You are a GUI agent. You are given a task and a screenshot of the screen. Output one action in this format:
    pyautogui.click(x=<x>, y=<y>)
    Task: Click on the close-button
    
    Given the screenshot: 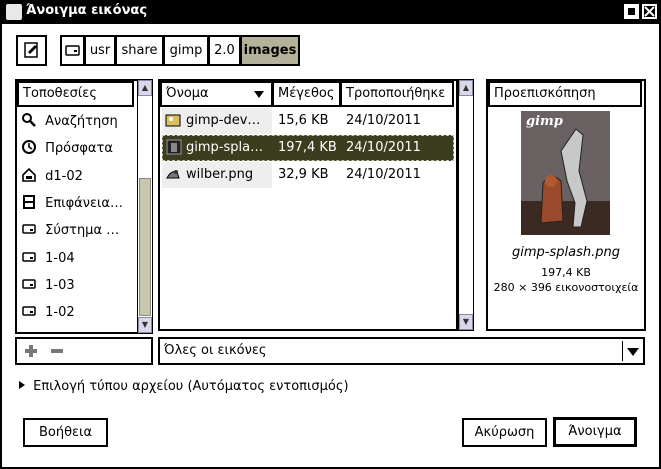 What is the action you would take?
    pyautogui.click(x=649, y=11)
    